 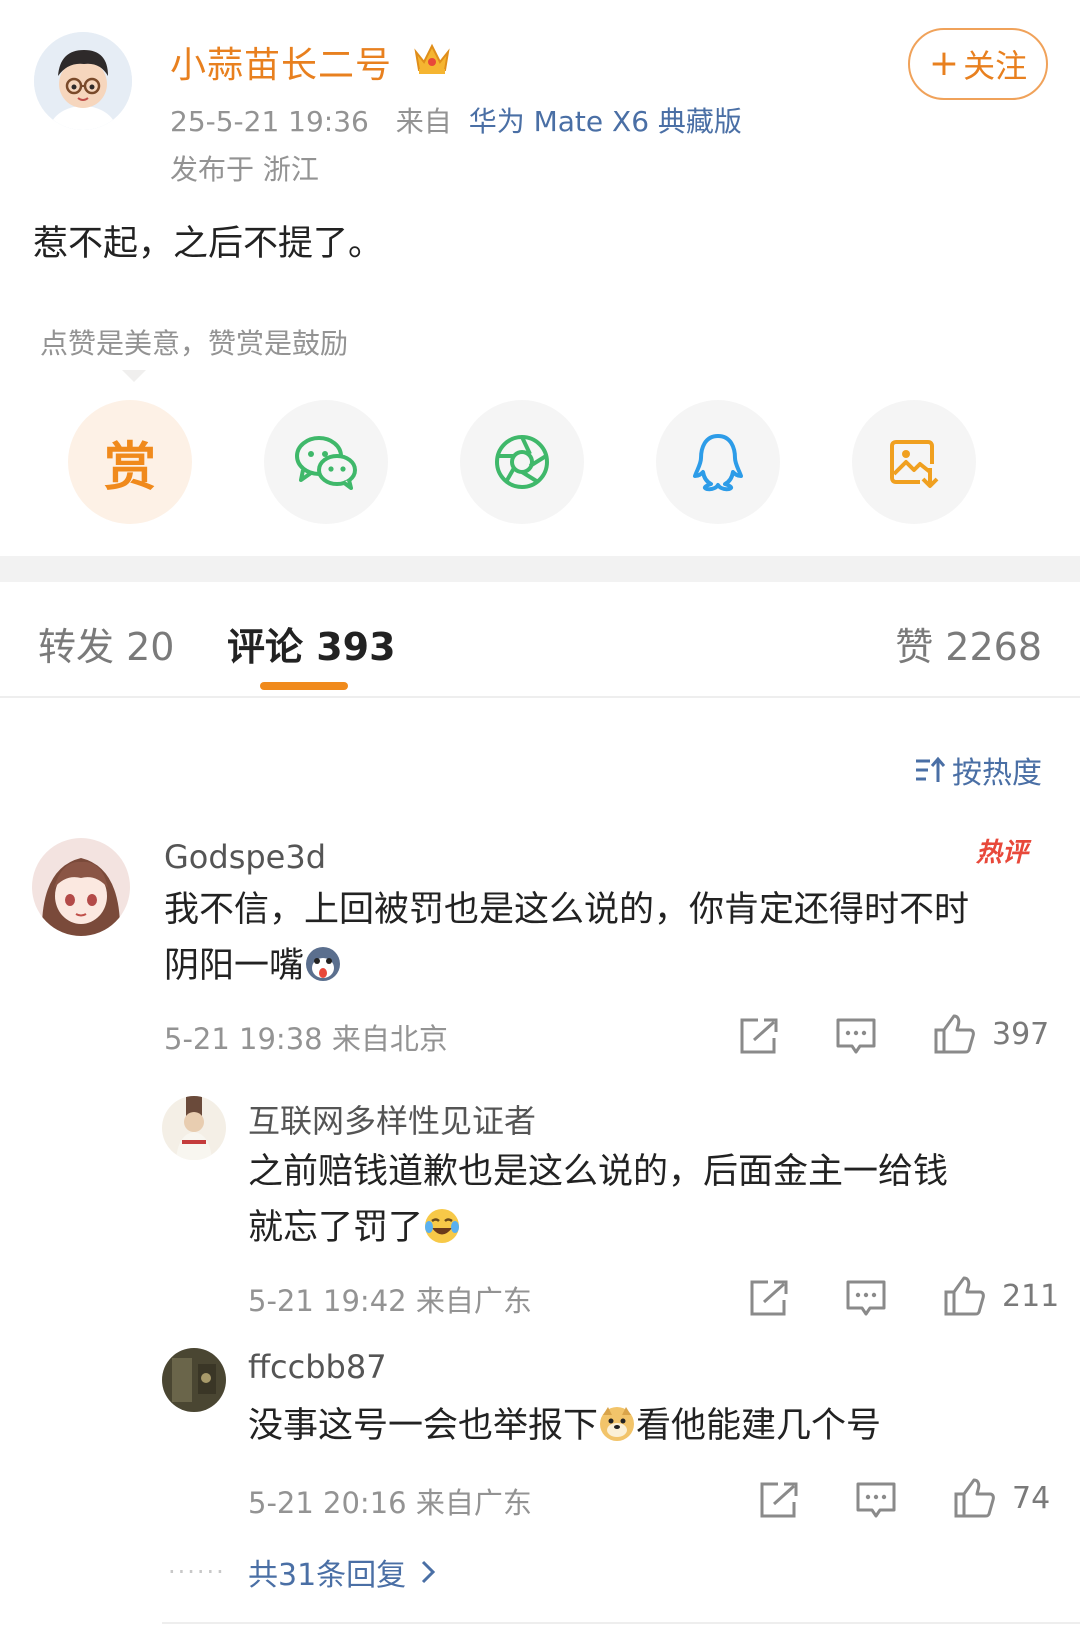 I want to click on reward-tip: 点赞是美意，赞赏是鼓励, so click(x=194, y=343).